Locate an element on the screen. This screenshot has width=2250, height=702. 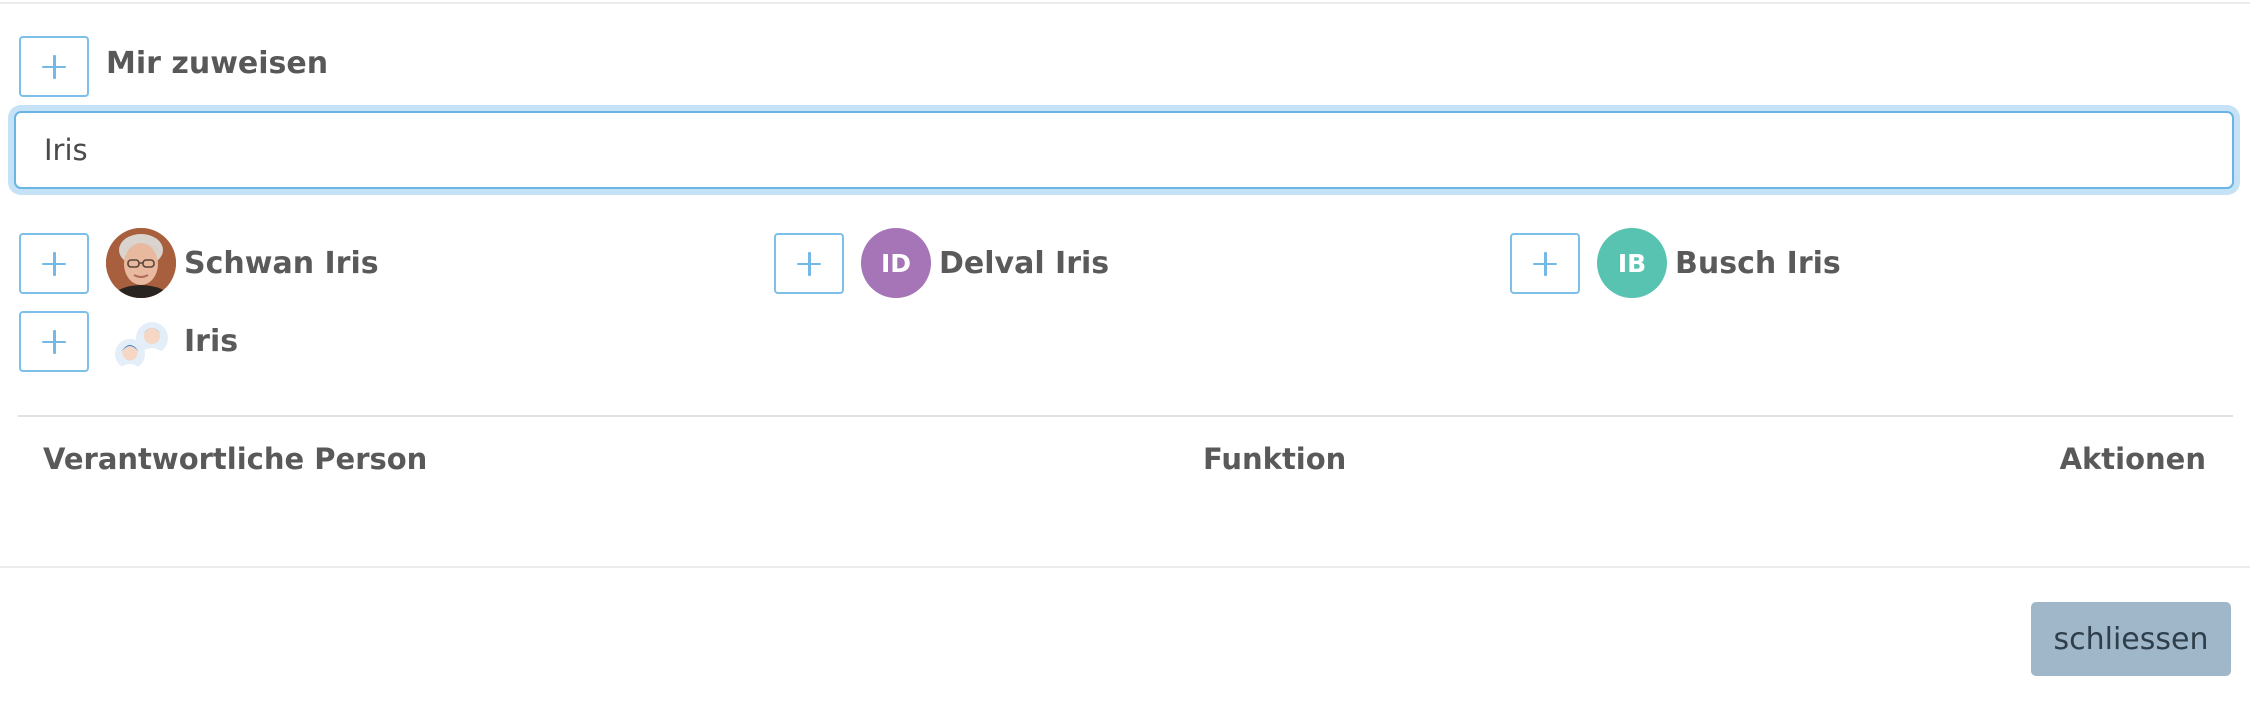
person-name: Iris is located at coordinates (211, 341).